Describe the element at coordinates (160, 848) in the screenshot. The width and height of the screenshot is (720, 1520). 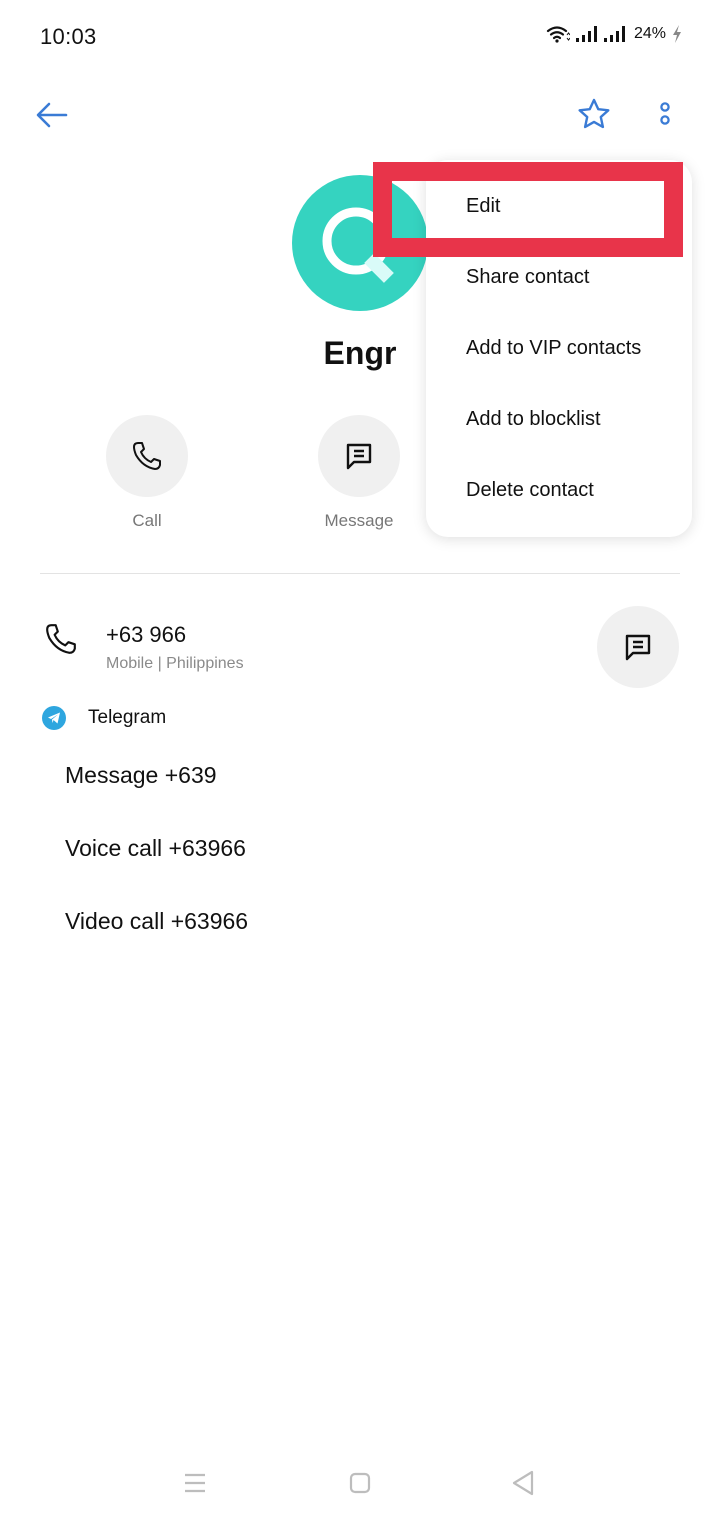
I see `telegram-voice-call-action: Voice call +63966` at that location.